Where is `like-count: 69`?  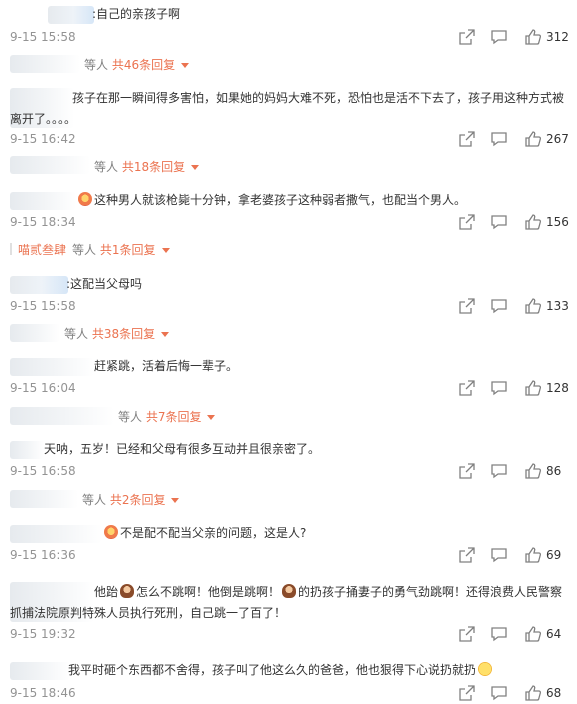
like-count: 69 is located at coordinates (554, 555).